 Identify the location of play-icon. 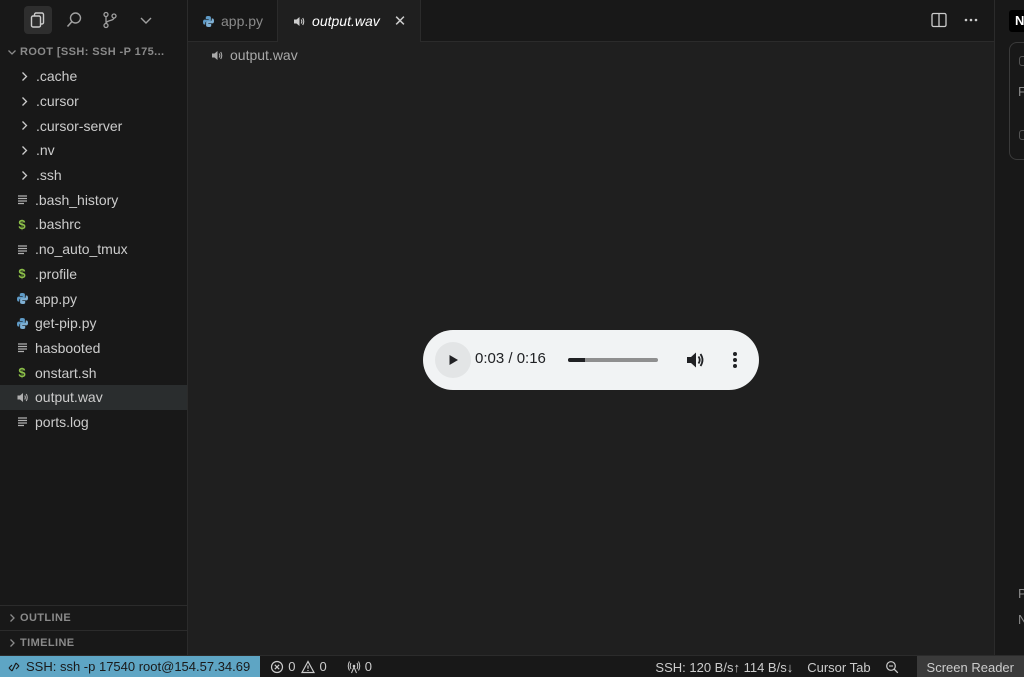
(453, 360).